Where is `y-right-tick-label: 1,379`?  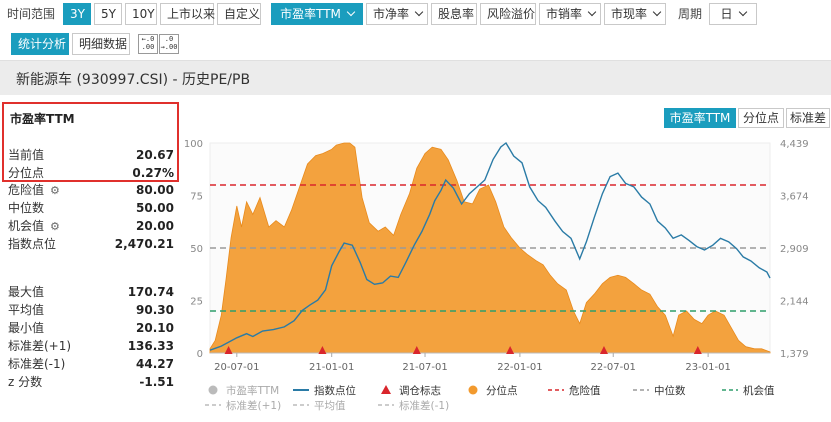 y-right-tick-label: 1,379 is located at coordinates (794, 354).